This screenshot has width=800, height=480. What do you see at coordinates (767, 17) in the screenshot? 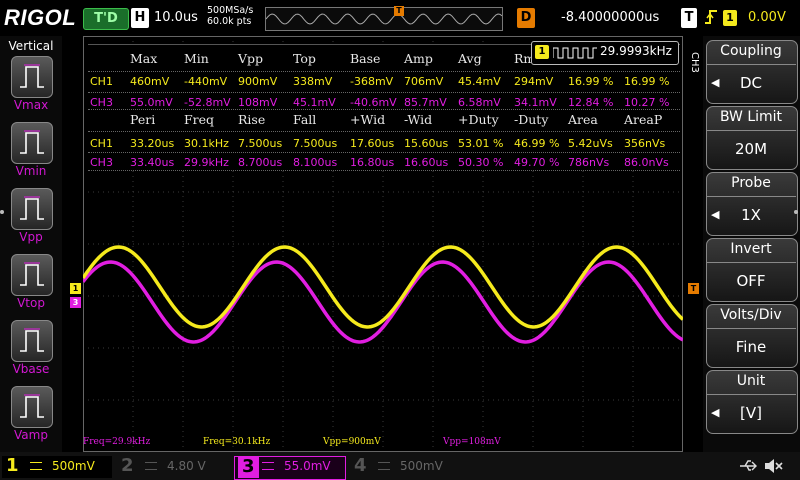
I see `trigger-level-value: 0.00V` at bounding box center [767, 17].